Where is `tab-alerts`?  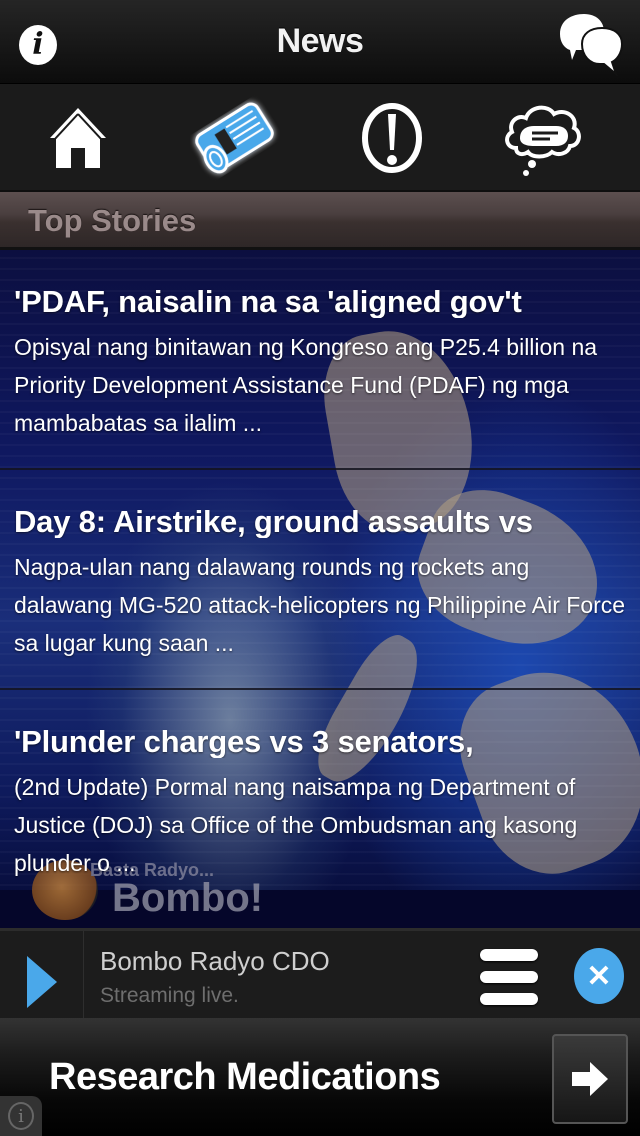
tab-alerts is located at coordinates (392, 138).